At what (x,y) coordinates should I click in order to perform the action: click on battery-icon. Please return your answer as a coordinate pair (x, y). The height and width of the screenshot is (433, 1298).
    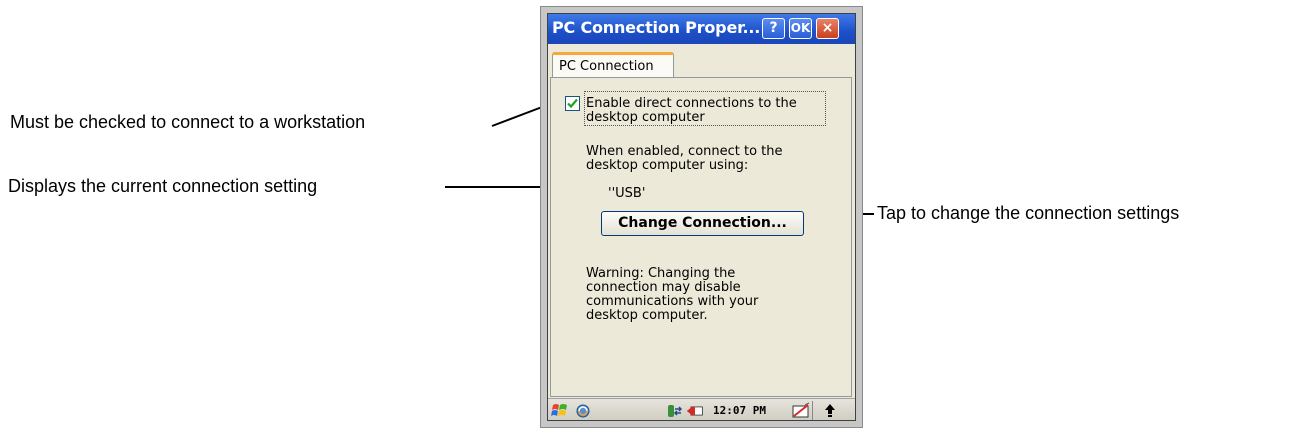
    Looking at the image, I should click on (695, 411).